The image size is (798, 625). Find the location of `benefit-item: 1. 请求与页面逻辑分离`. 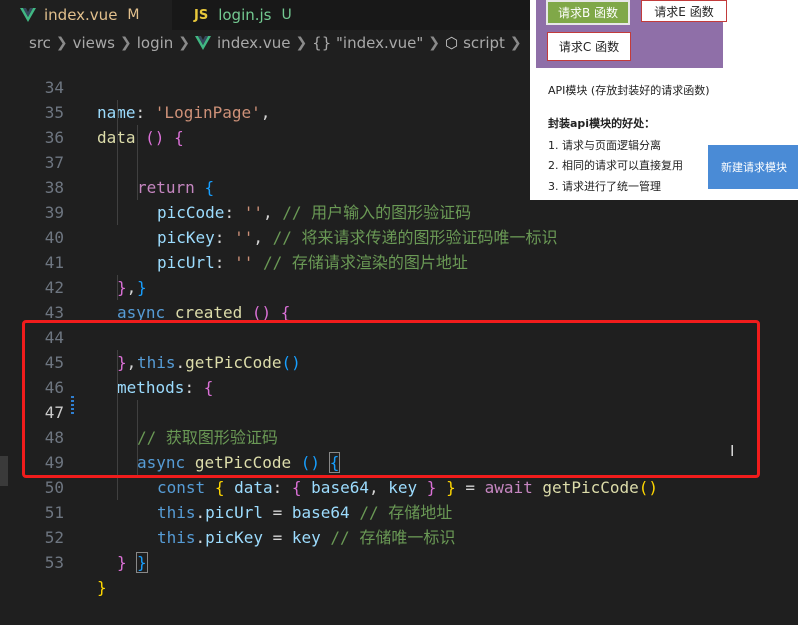

benefit-item: 1. 请求与页面逻辑分离 is located at coordinates (604, 145).